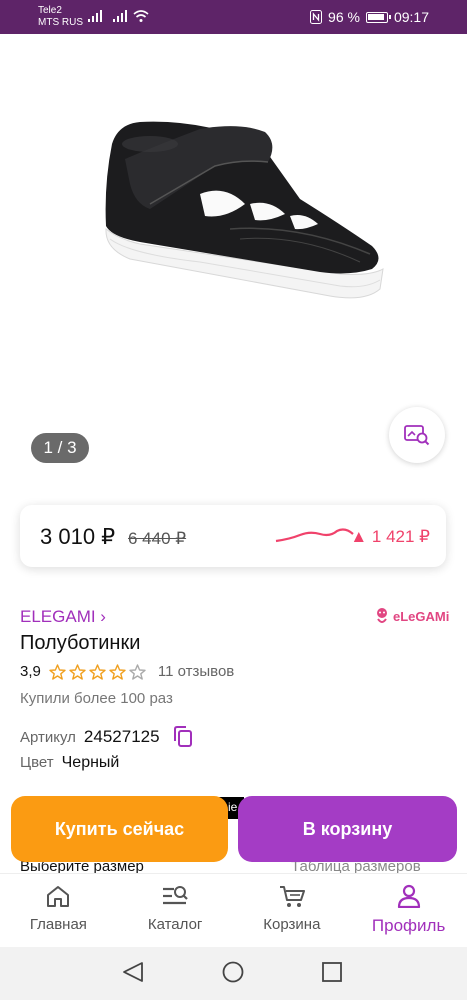 The image size is (467, 1005). What do you see at coordinates (332, 972) in the screenshot?
I see `recents-icon` at bounding box center [332, 972].